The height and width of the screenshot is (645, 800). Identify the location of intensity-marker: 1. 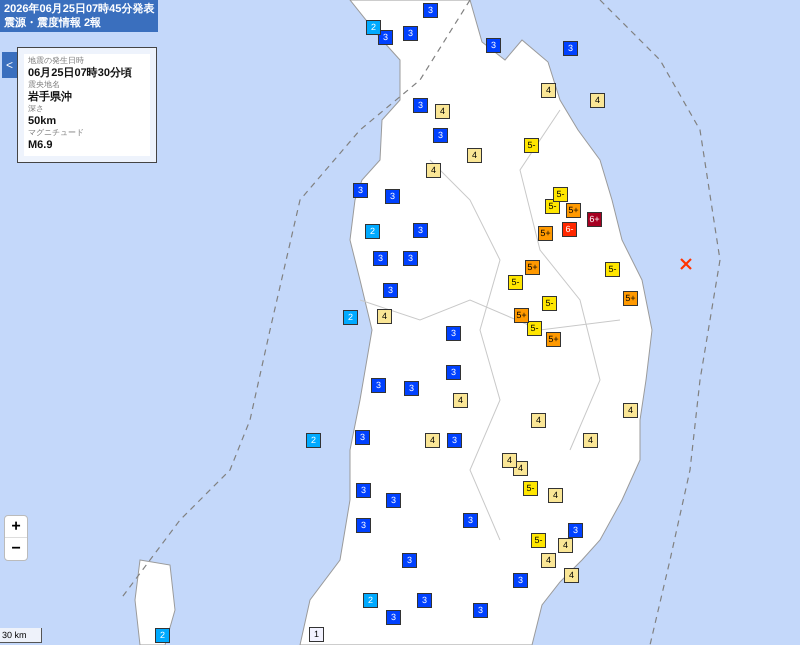
(316, 634).